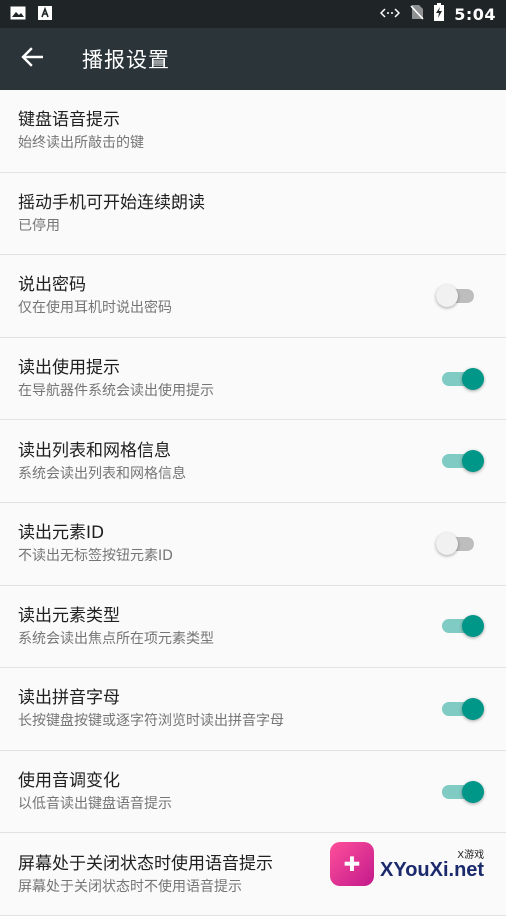 Image resolution: width=506 pixels, height=916 pixels. I want to click on status-bar: 5:04, so click(253, 14).